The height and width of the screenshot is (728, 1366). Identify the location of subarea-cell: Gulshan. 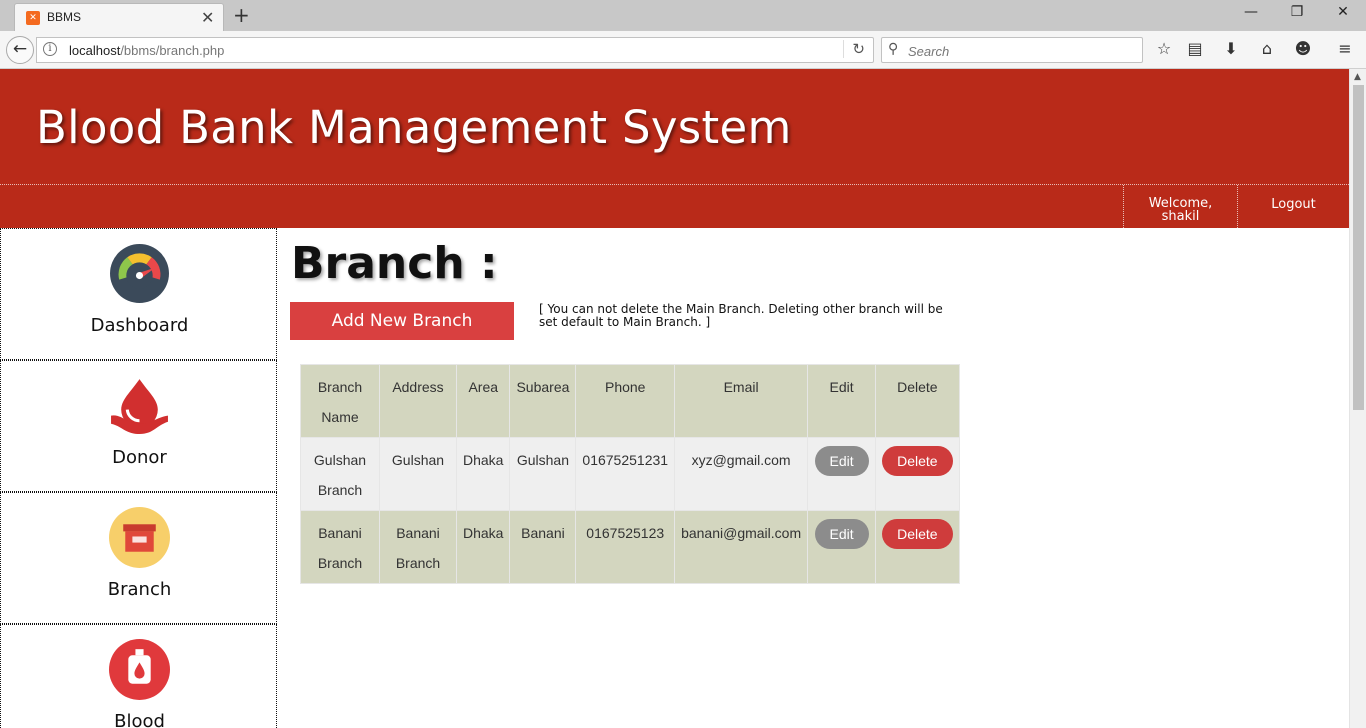
(543, 474).